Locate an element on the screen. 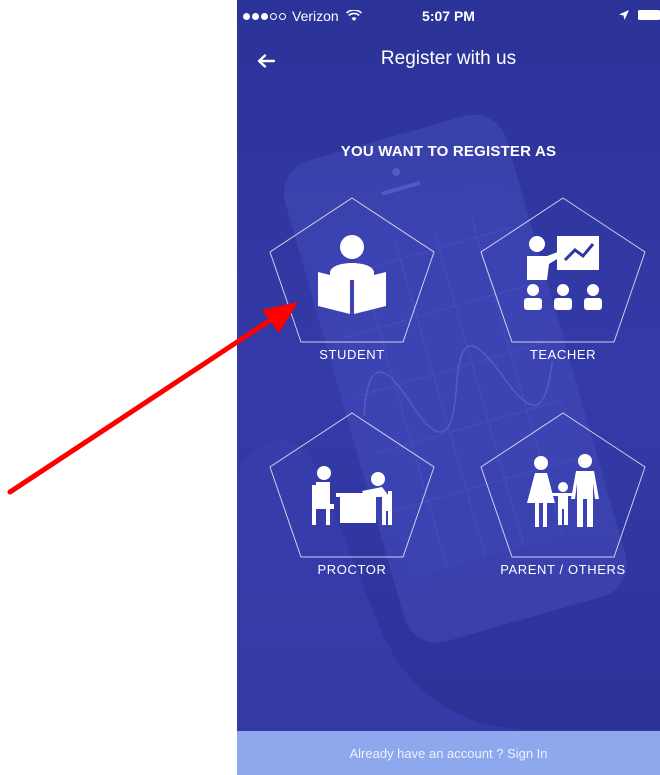  register-prompt: YOU WANT TO REGISTER AS is located at coordinates (448, 151).